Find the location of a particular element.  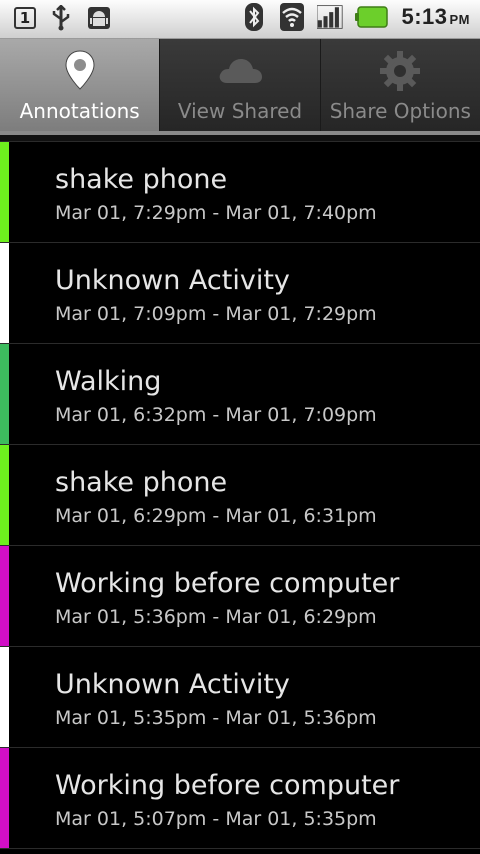

location-pin-icon is located at coordinates (80, 72).